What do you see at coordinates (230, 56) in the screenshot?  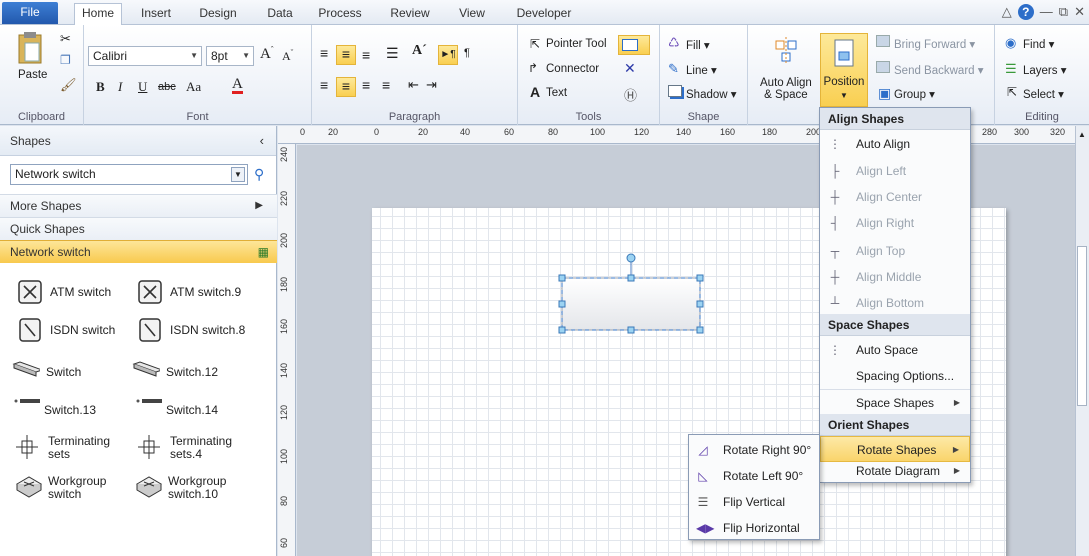 I see `font-size-combo: 8pt ▼` at bounding box center [230, 56].